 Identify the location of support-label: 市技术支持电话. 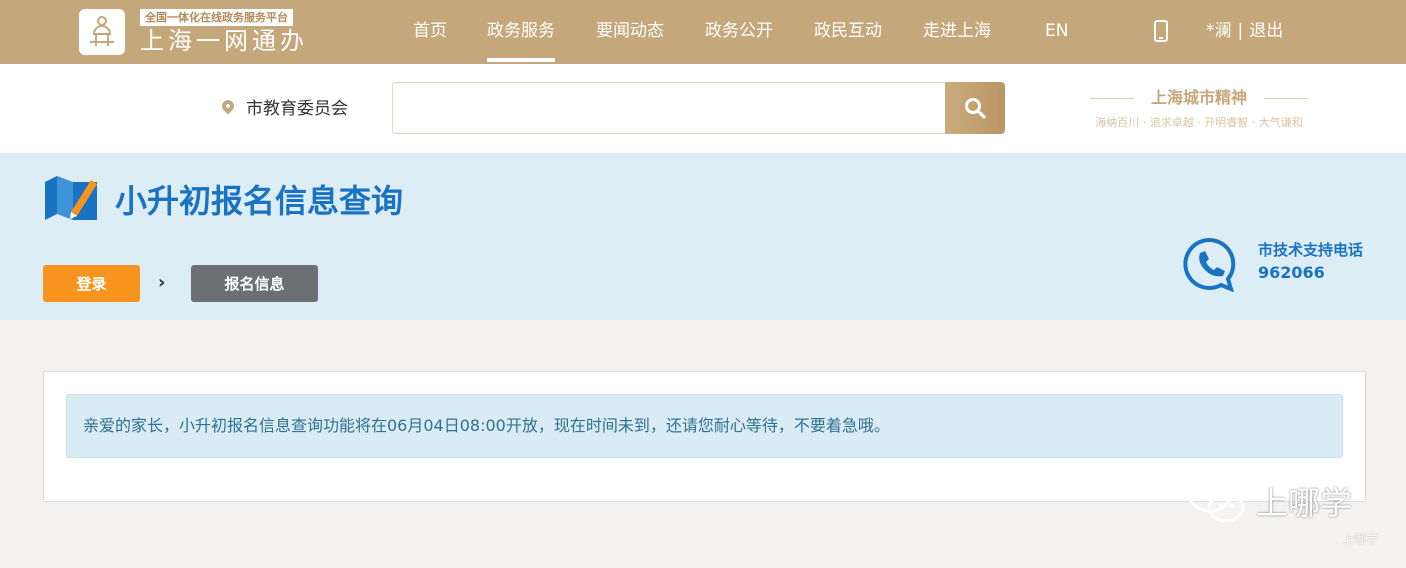
(1311, 250).